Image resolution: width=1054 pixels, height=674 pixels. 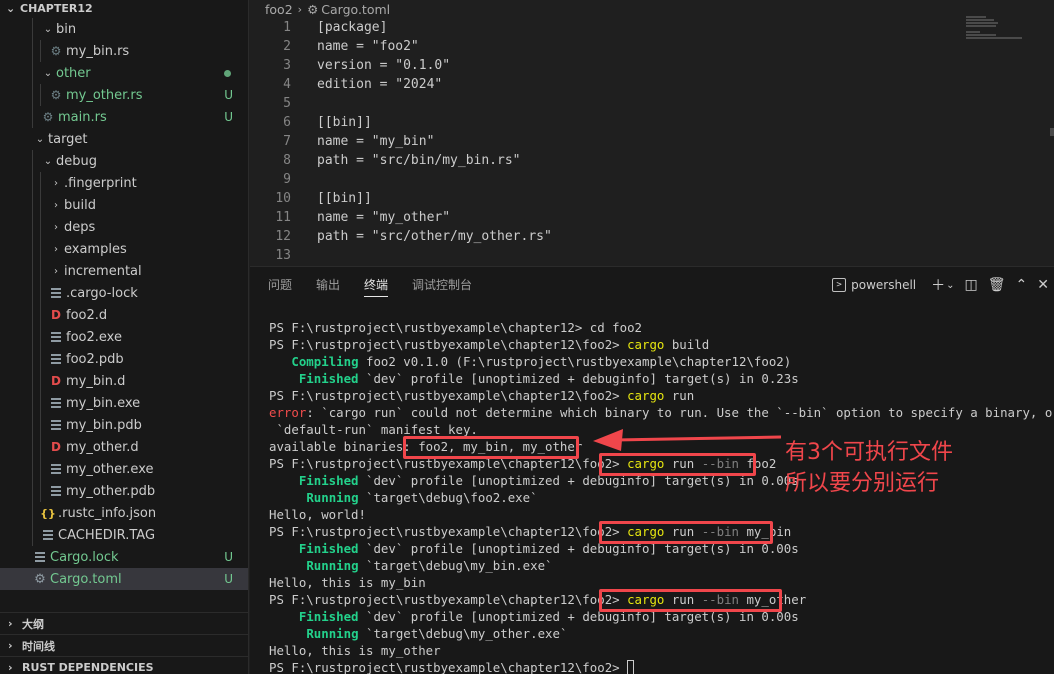 What do you see at coordinates (631, 667) in the screenshot?
I see `terminal-cursor` at bounding box center [631, 667].